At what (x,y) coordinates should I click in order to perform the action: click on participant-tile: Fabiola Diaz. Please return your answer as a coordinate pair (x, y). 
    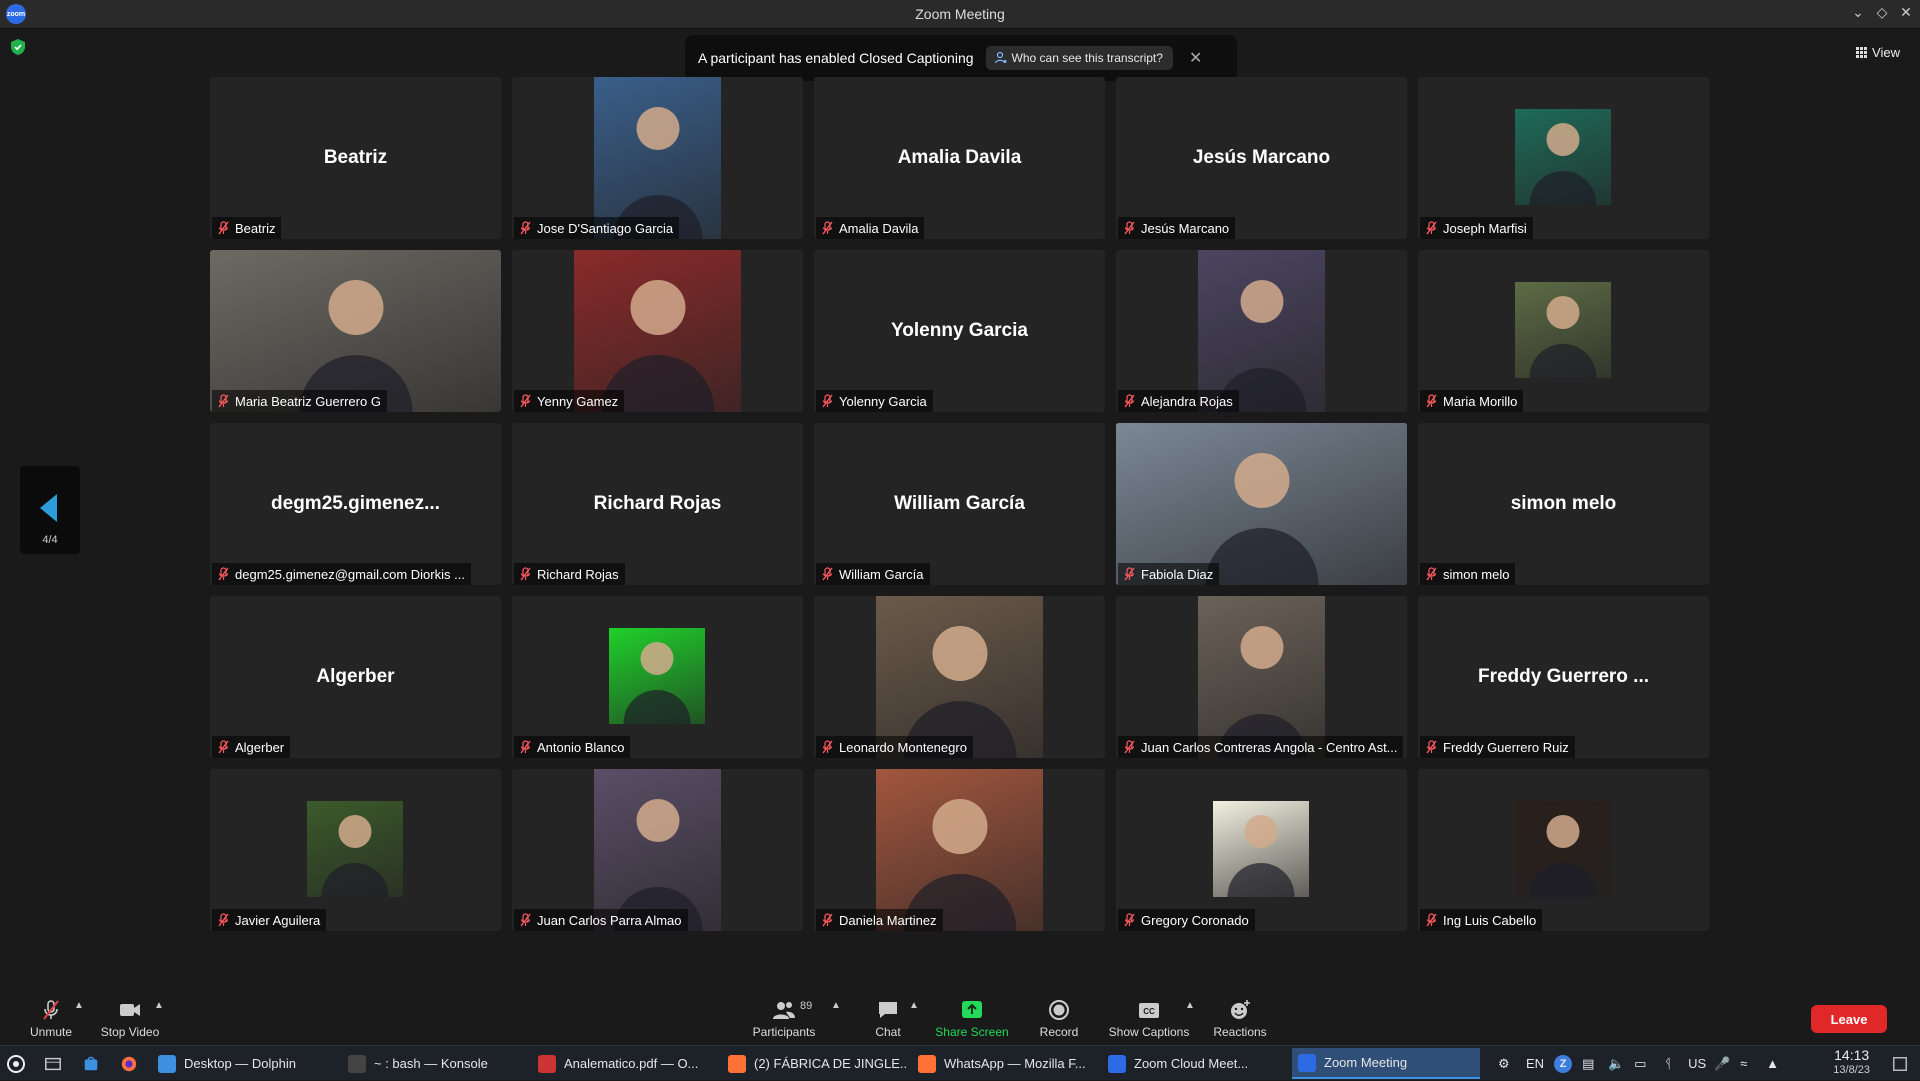
    Looking at the image, I should click on (1261, 504).